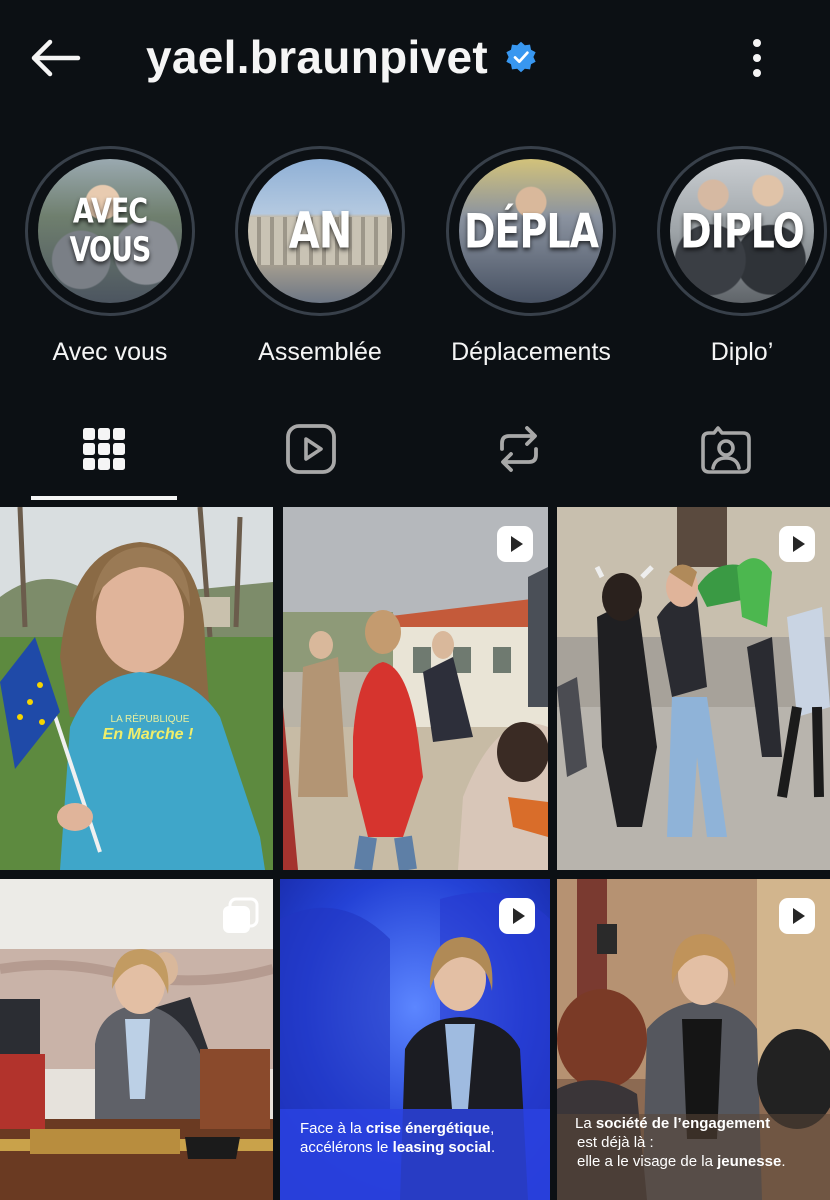  I want to click on post-image: LA RÉPUBLIQUE En Marche !, so click(136, 688).